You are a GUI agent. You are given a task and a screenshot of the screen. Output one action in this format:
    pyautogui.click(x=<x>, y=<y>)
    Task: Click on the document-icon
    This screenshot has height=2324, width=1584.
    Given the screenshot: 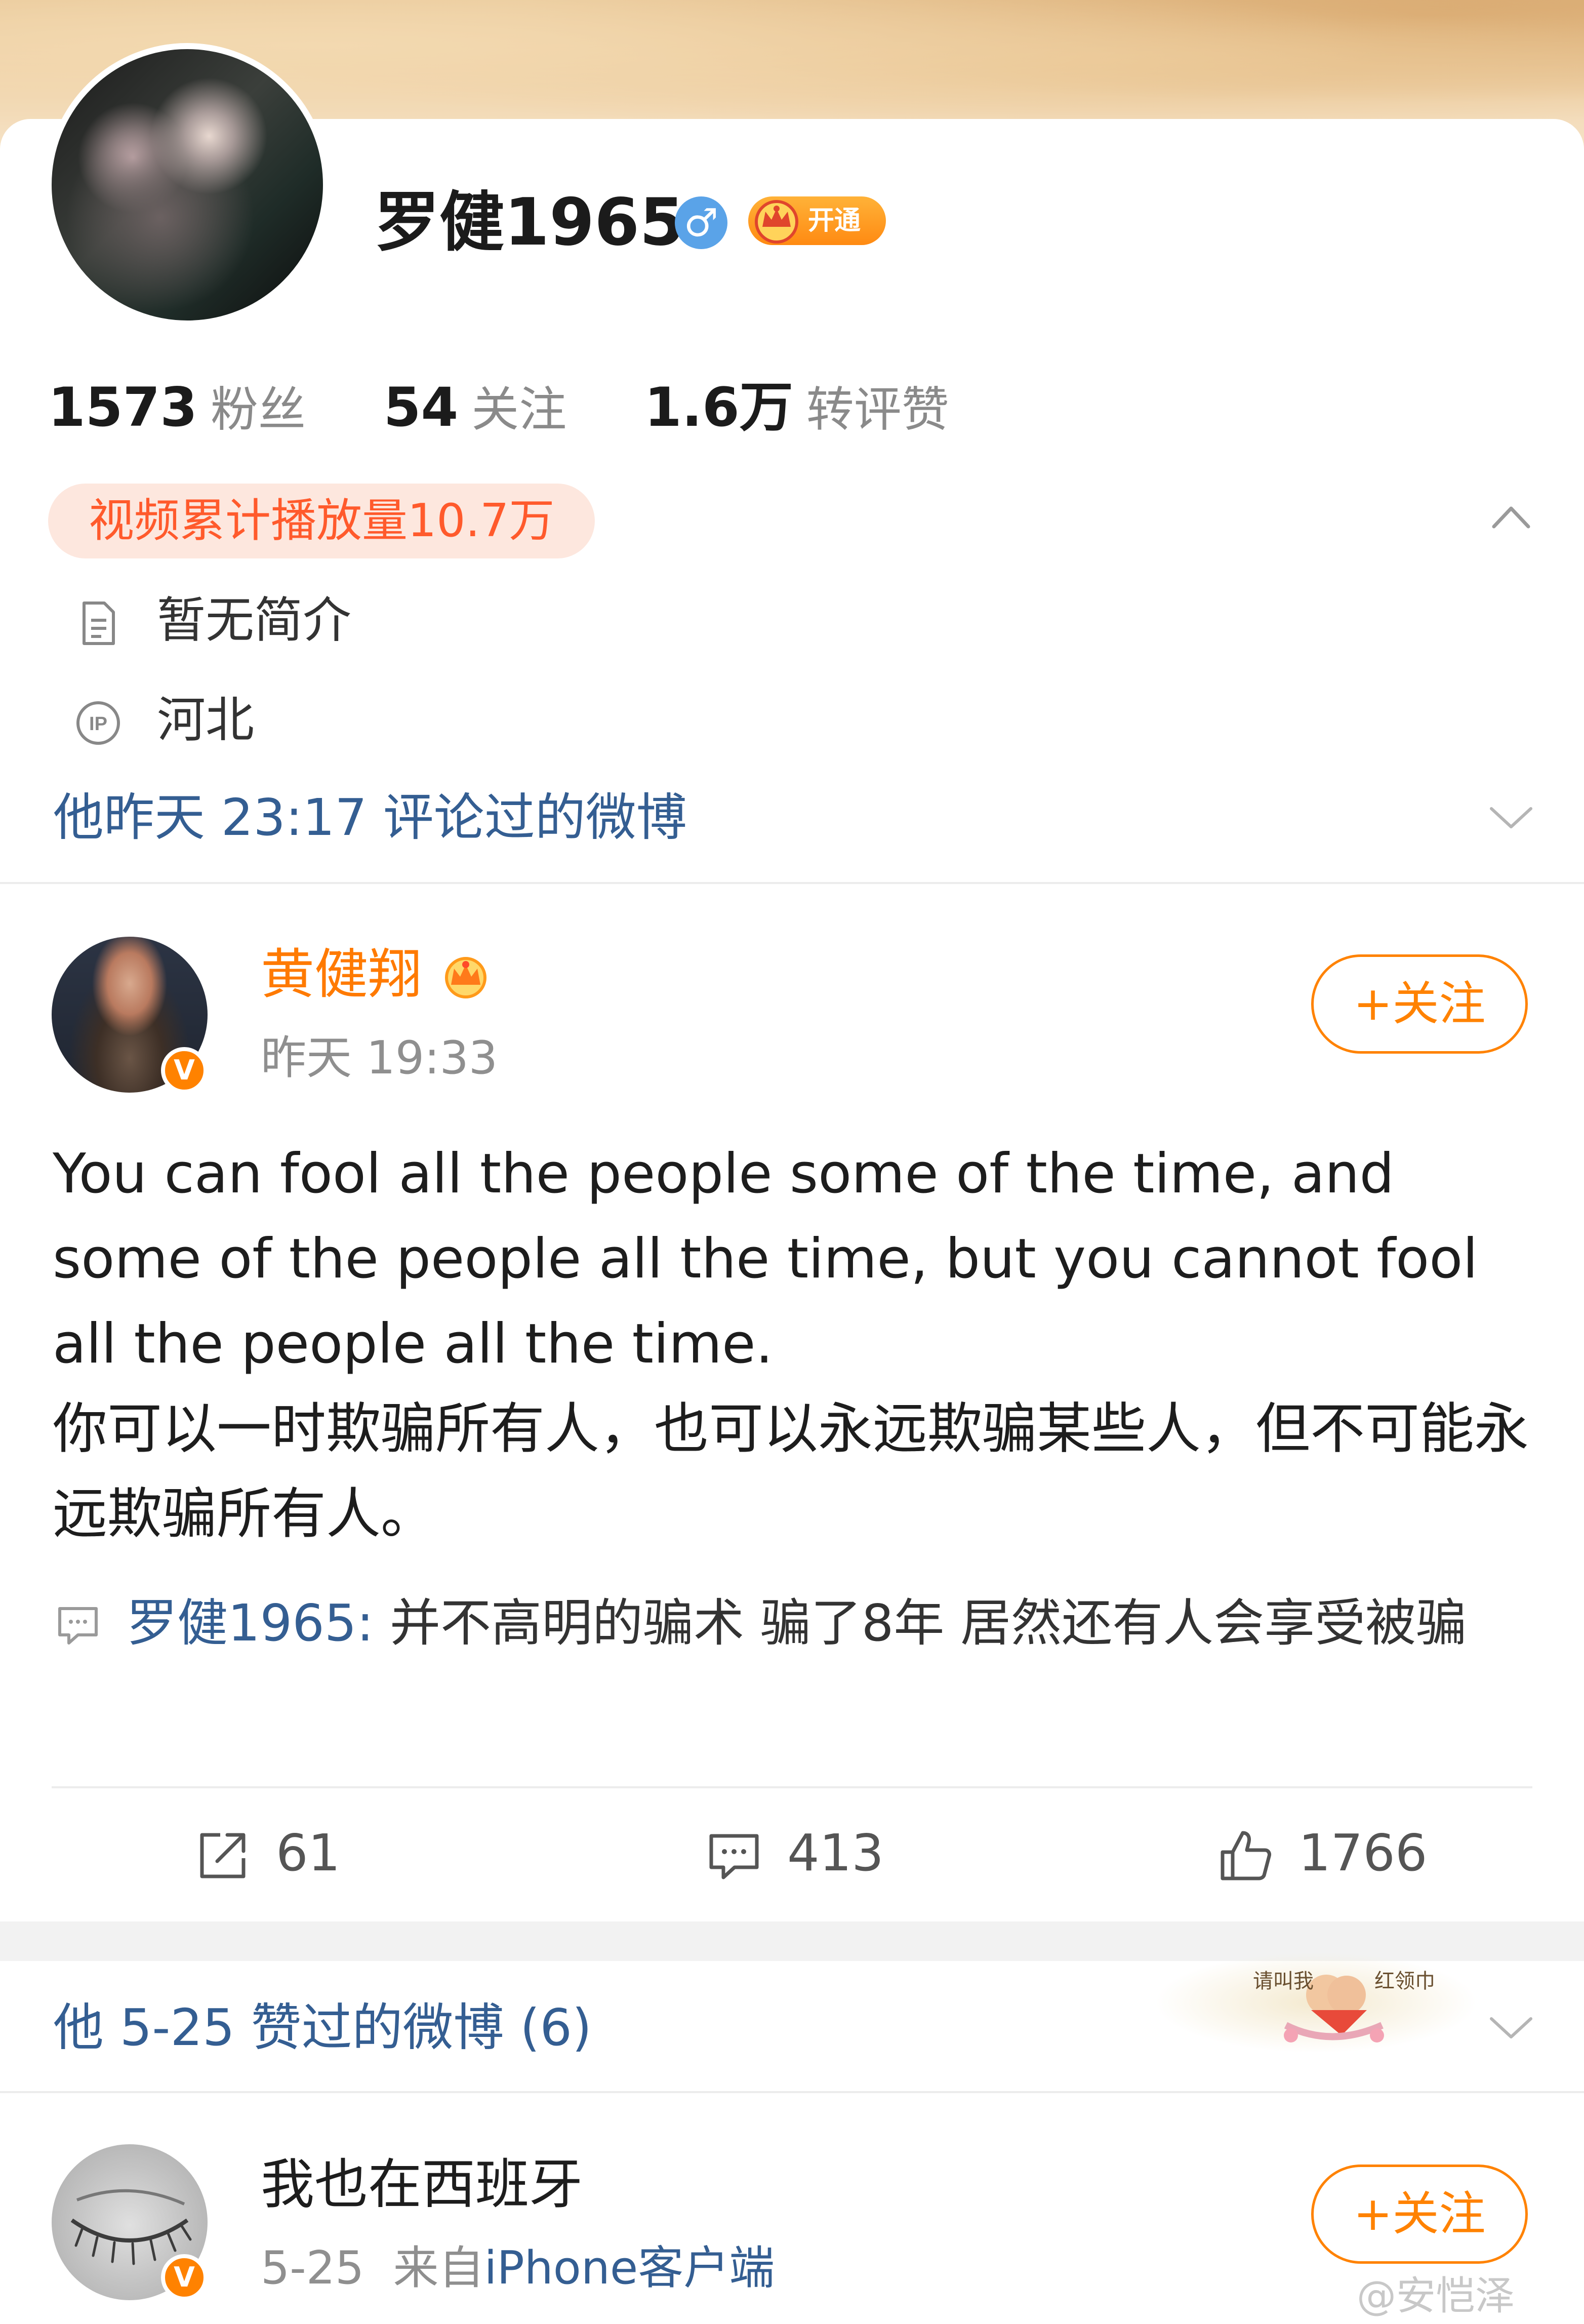 What is the action you would take?
    pyautogui.click(x=99, y=624)
    